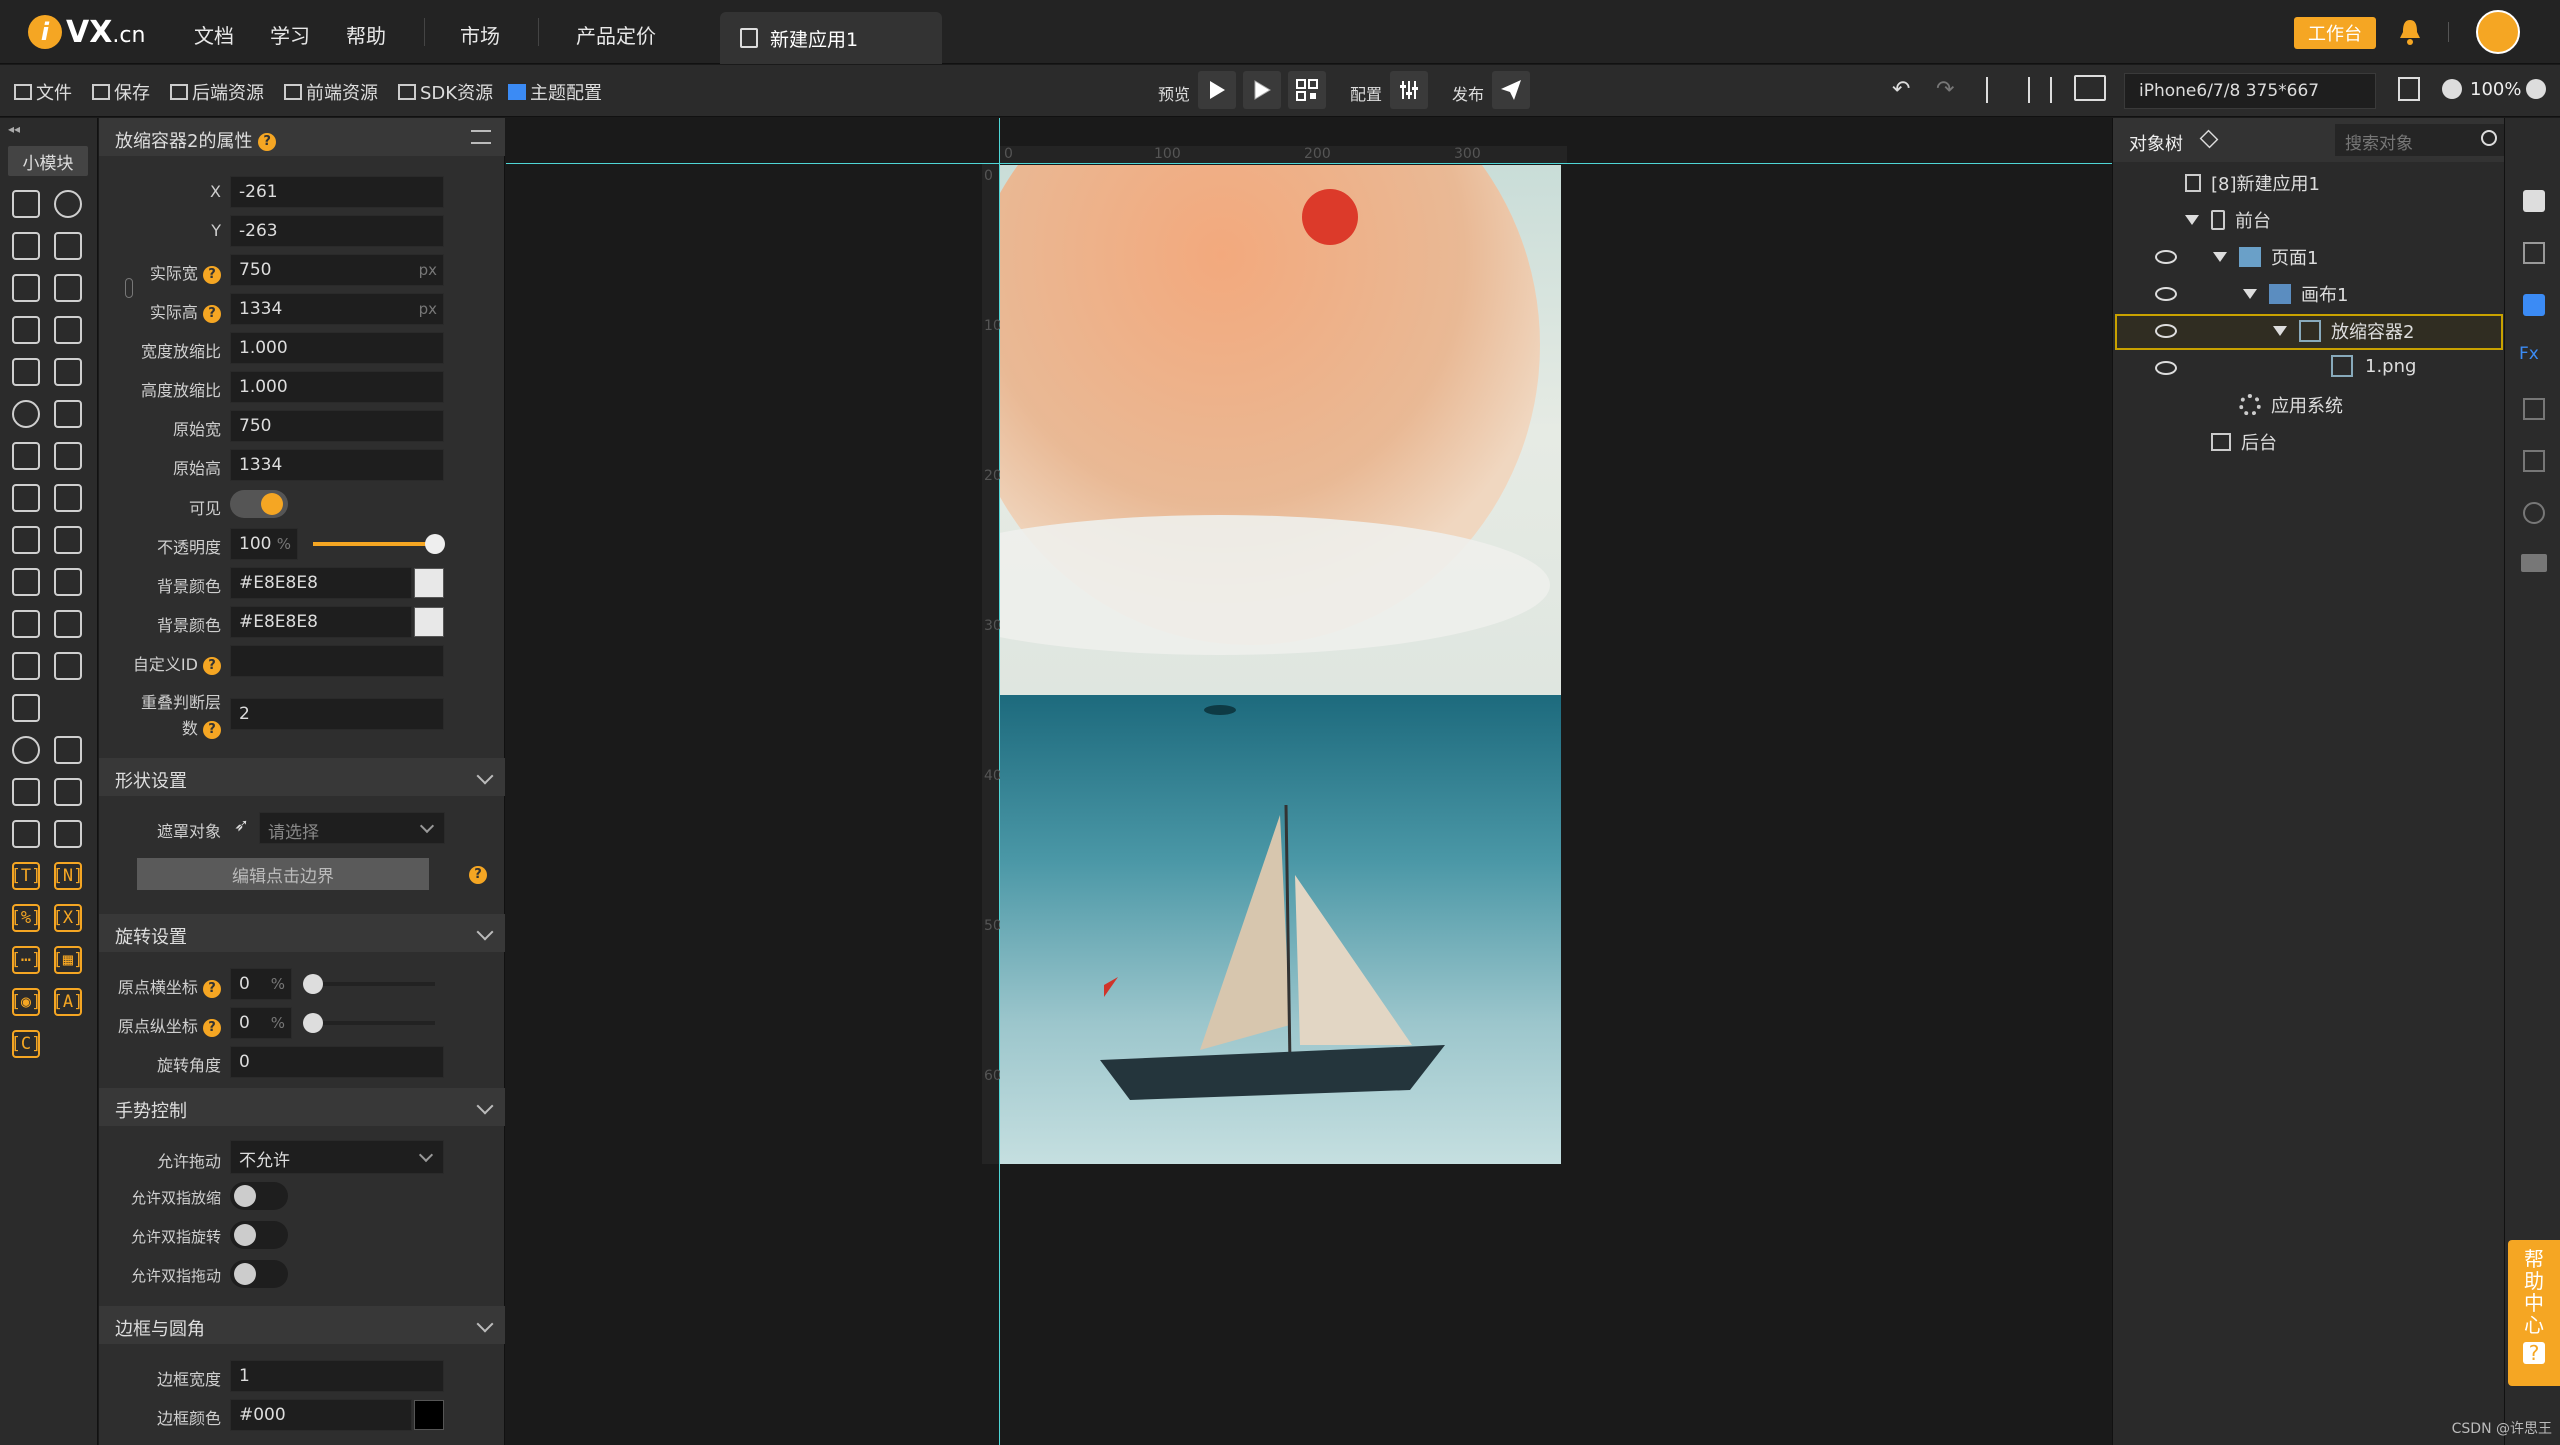 Image resolution: width=2560 pixels, height=1445 pixels. I want to click on collapse-icon: ◂◂, so click(14, 129).